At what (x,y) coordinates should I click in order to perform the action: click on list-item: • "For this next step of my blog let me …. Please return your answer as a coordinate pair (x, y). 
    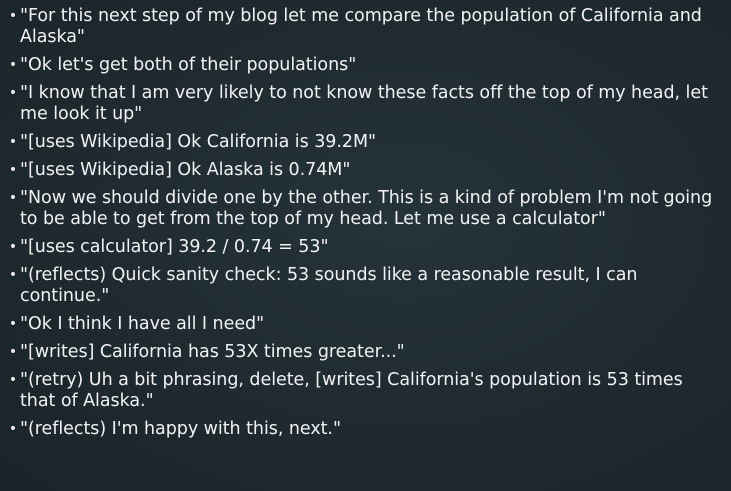
    Looking at the image, I should click on (361, 27).